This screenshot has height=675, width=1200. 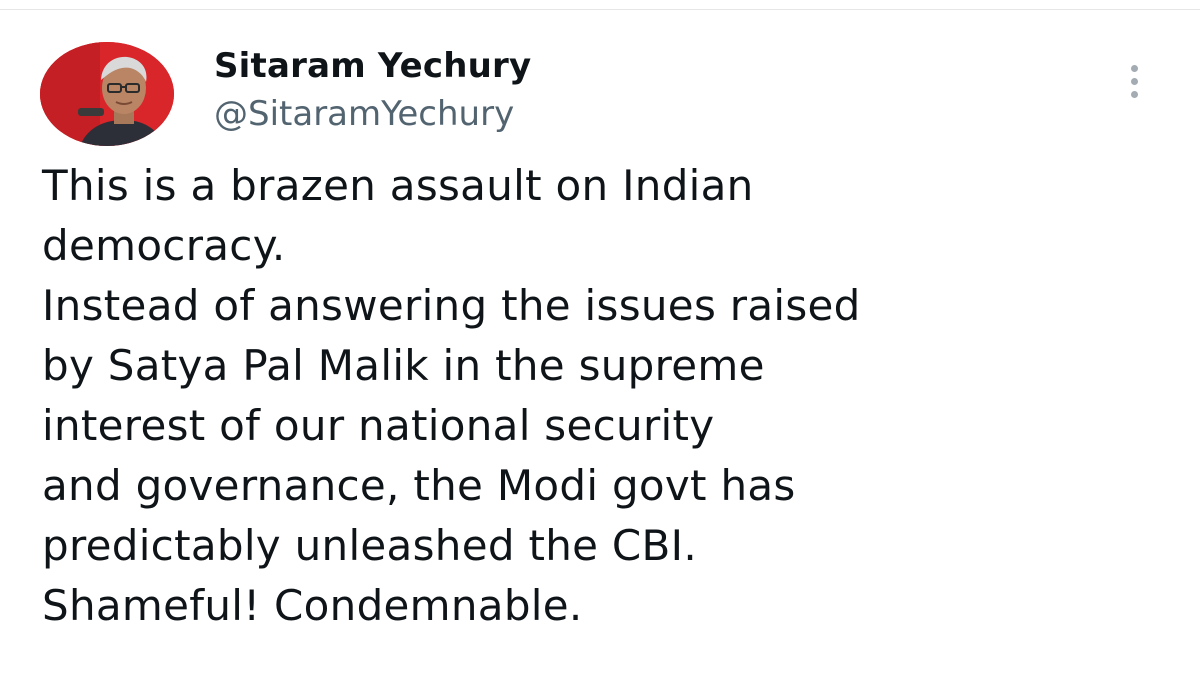 I want to click on more-vertical-icon, so click(x=1134, y=68).